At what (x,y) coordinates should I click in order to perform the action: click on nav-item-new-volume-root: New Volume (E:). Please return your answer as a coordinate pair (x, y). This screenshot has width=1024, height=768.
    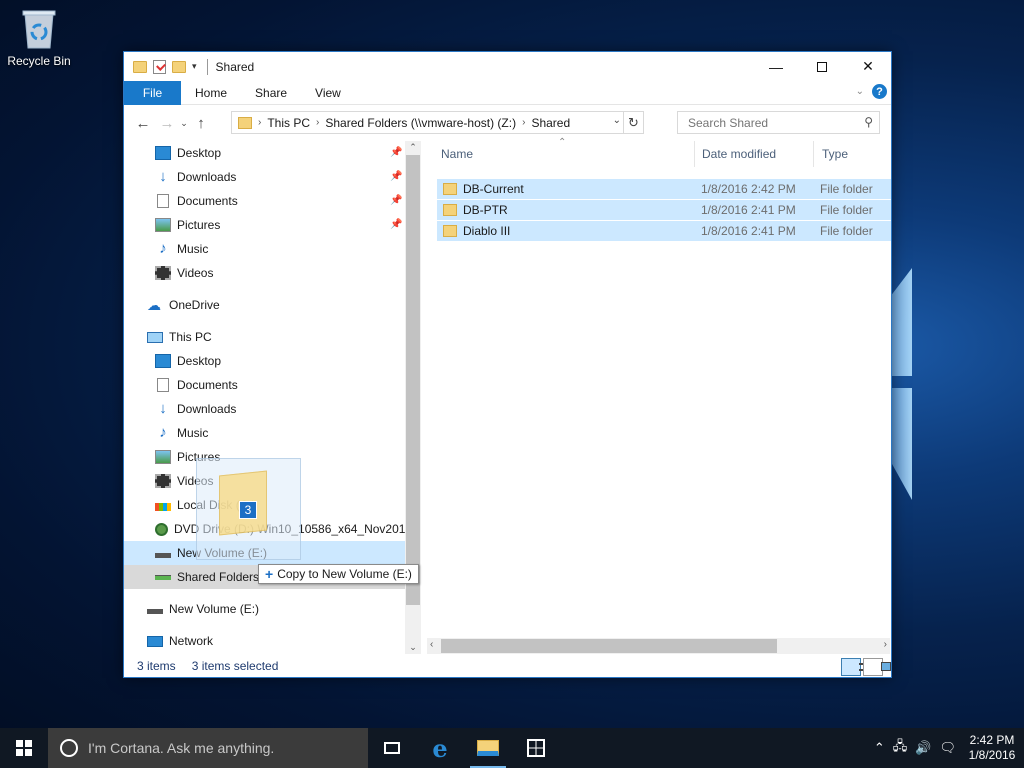
    Looking at the image, I should click on (203, 609).